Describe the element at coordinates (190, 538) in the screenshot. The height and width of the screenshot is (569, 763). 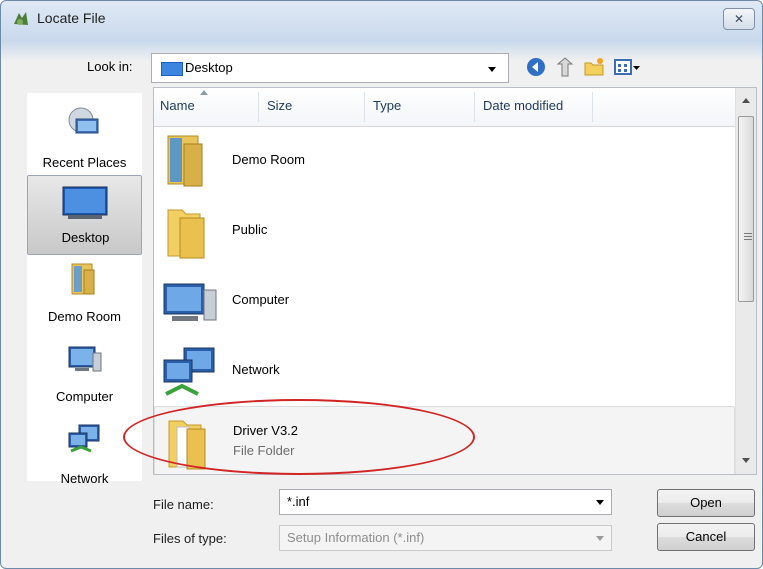
I see `files-of-type-label: Files of type:` at that location.